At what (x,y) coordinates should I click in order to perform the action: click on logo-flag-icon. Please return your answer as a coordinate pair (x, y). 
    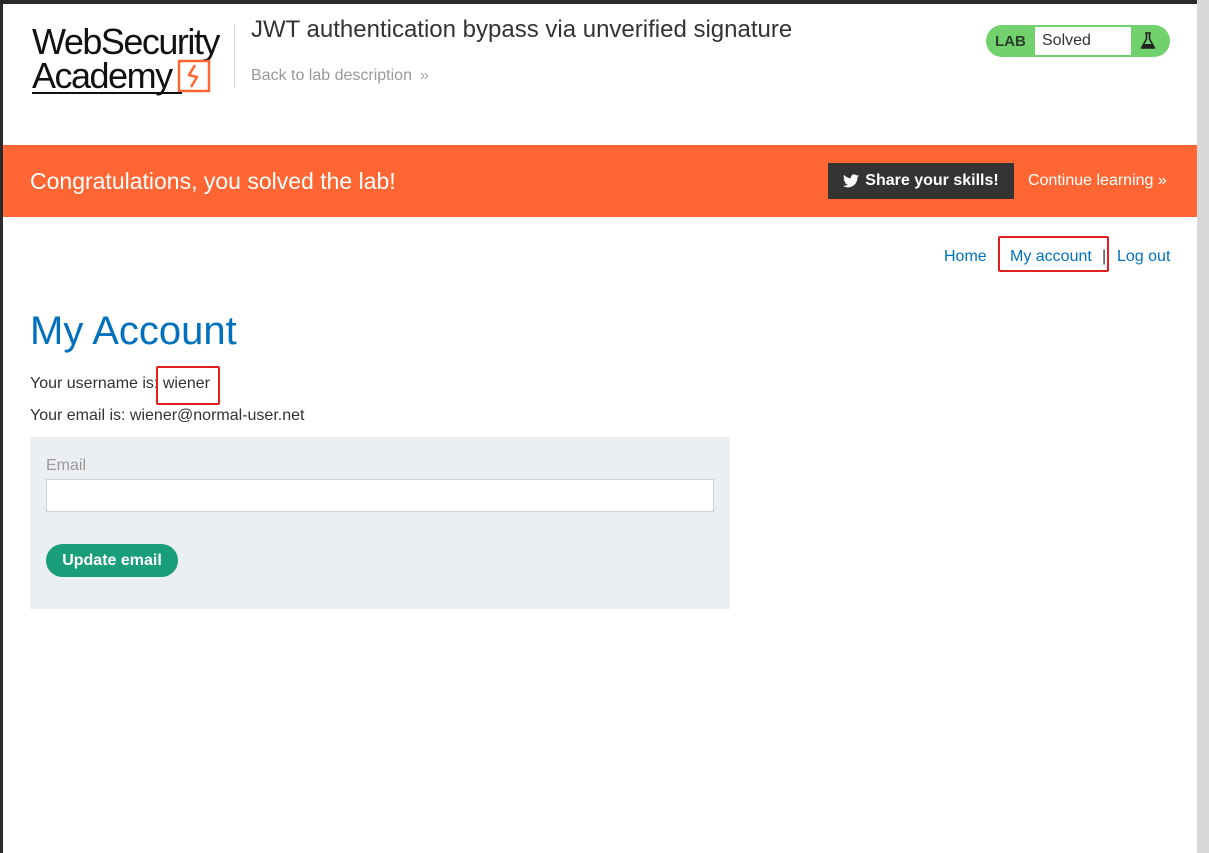
    Looking at the image, I should click on (194, 76).